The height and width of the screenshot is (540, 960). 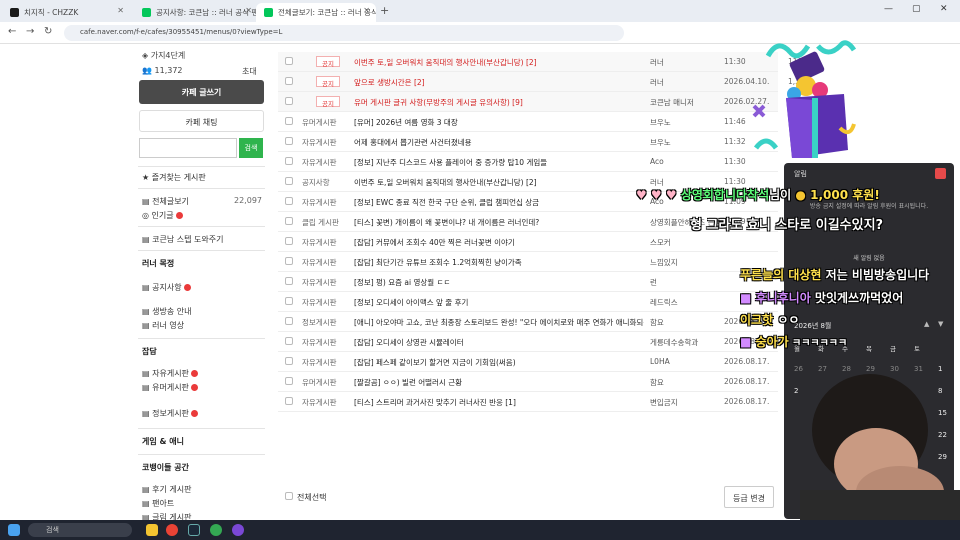 What do you see at coordinates (499, 142) in the screenshot?
I see `post-title: 어제 홍대에서 뽑기관련 사건터졌네용` at bounding box center [499, 142].